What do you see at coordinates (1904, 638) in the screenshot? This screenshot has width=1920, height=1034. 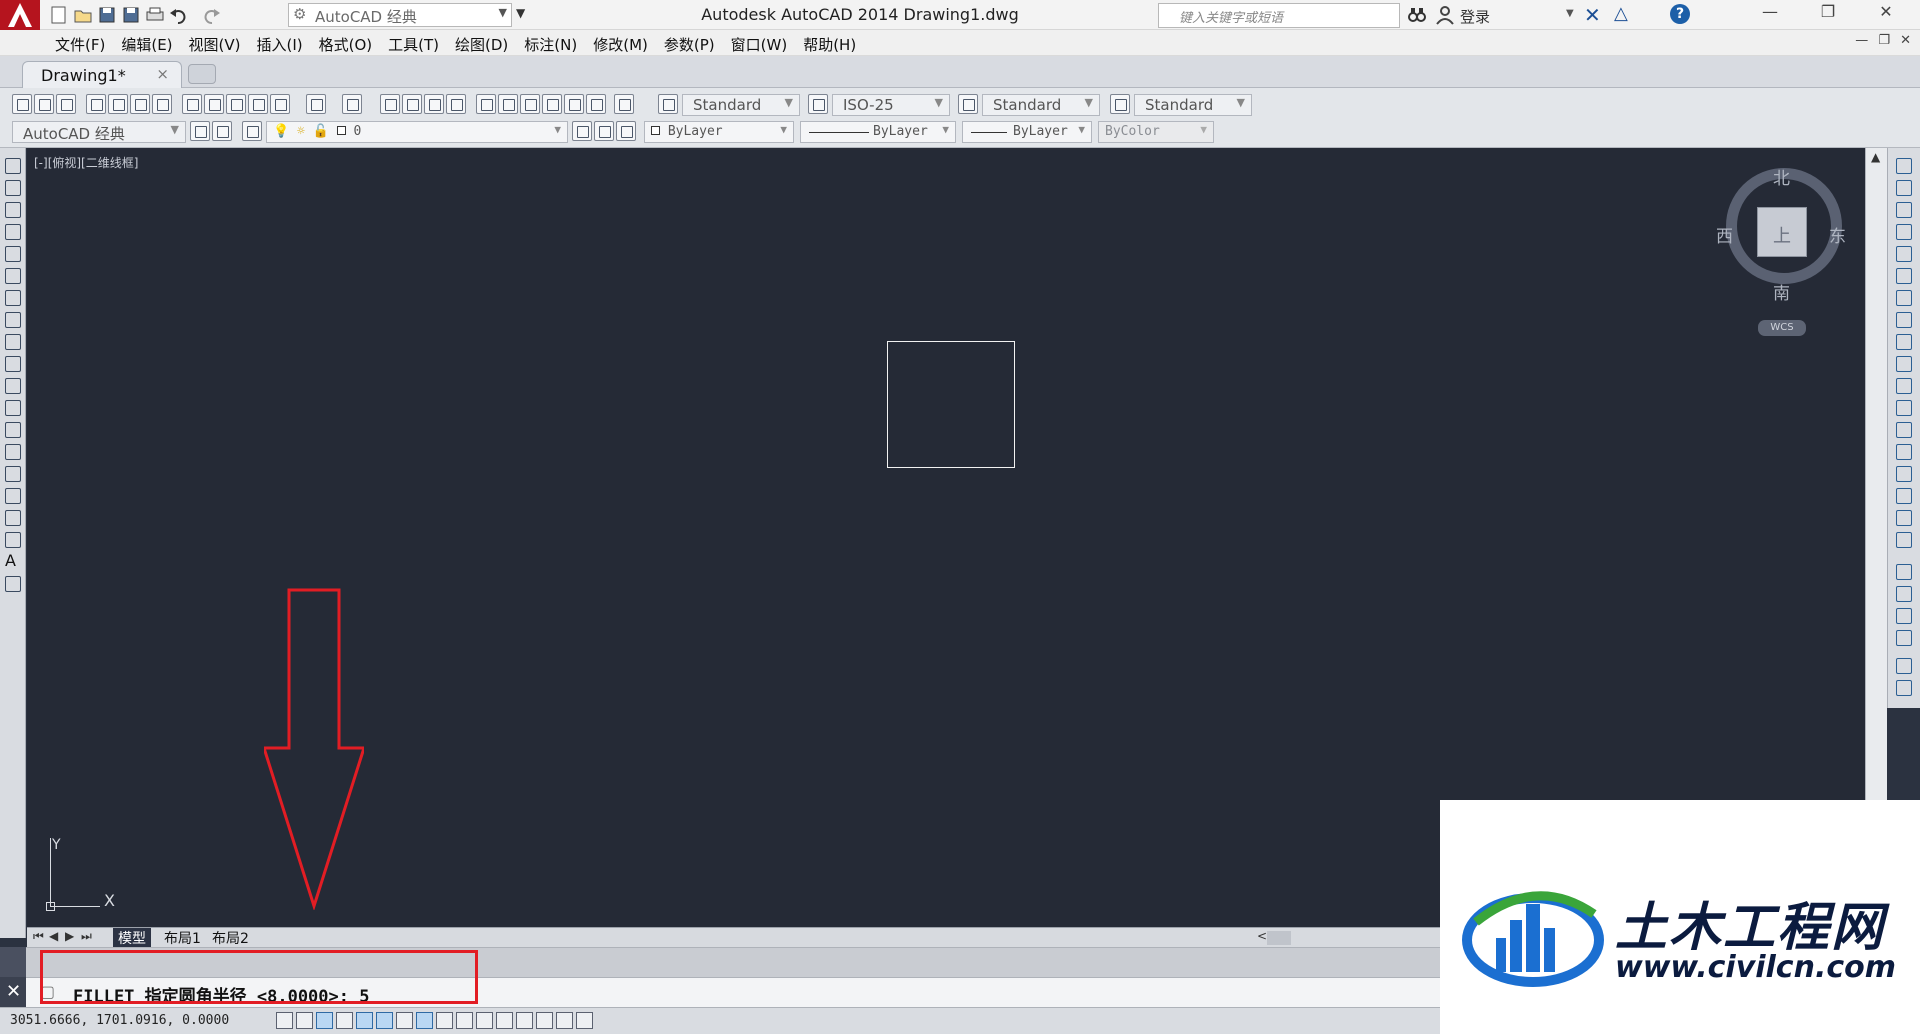 I see `draworder-under-icon` at bounding box center [1904, 638].